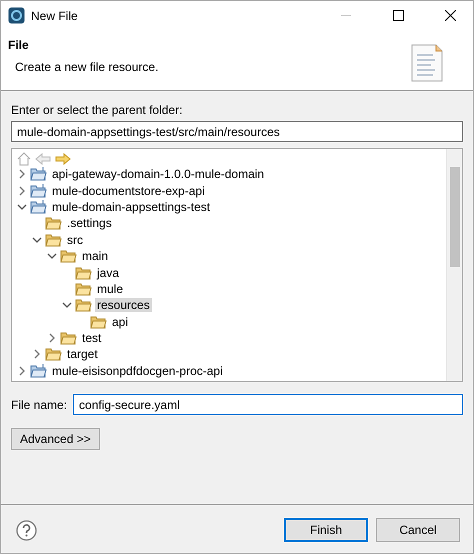  What do you see at coordinates (120, 321) in the screenshot?
I see `tree-item: api` at bounding box center [120, 321].